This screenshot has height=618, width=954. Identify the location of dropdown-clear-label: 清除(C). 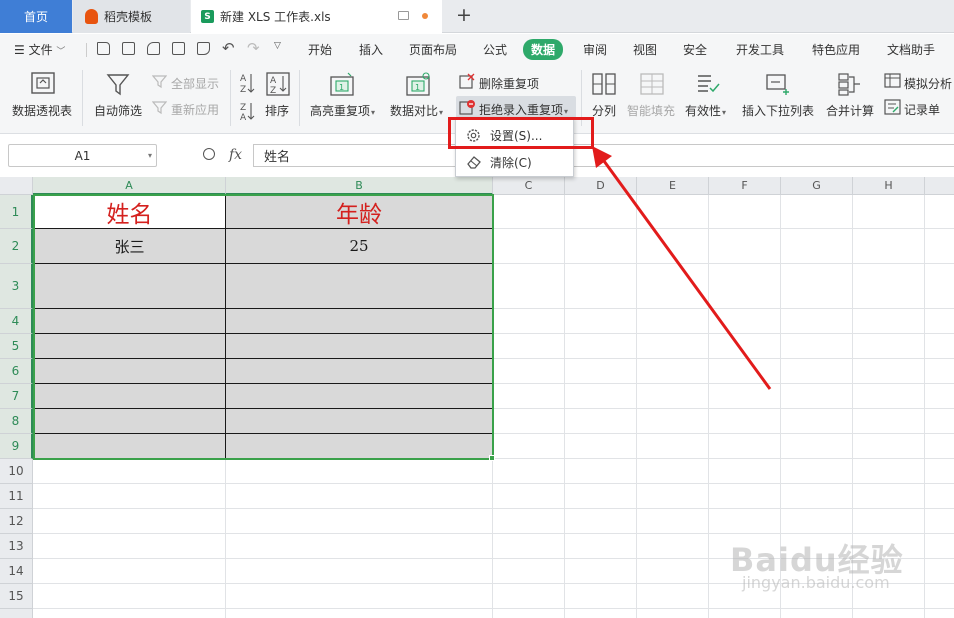
(511, 163).